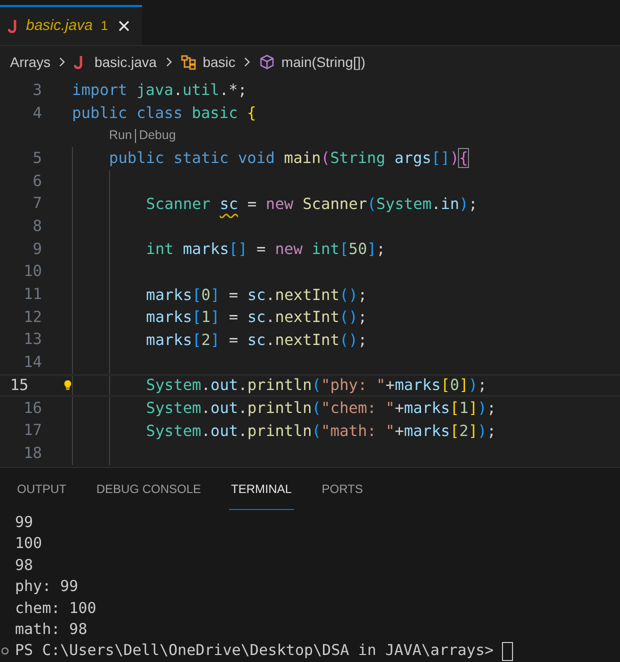 The image size is (620, 662). I want to click on codelens-link: Debug, so click(157, 136).